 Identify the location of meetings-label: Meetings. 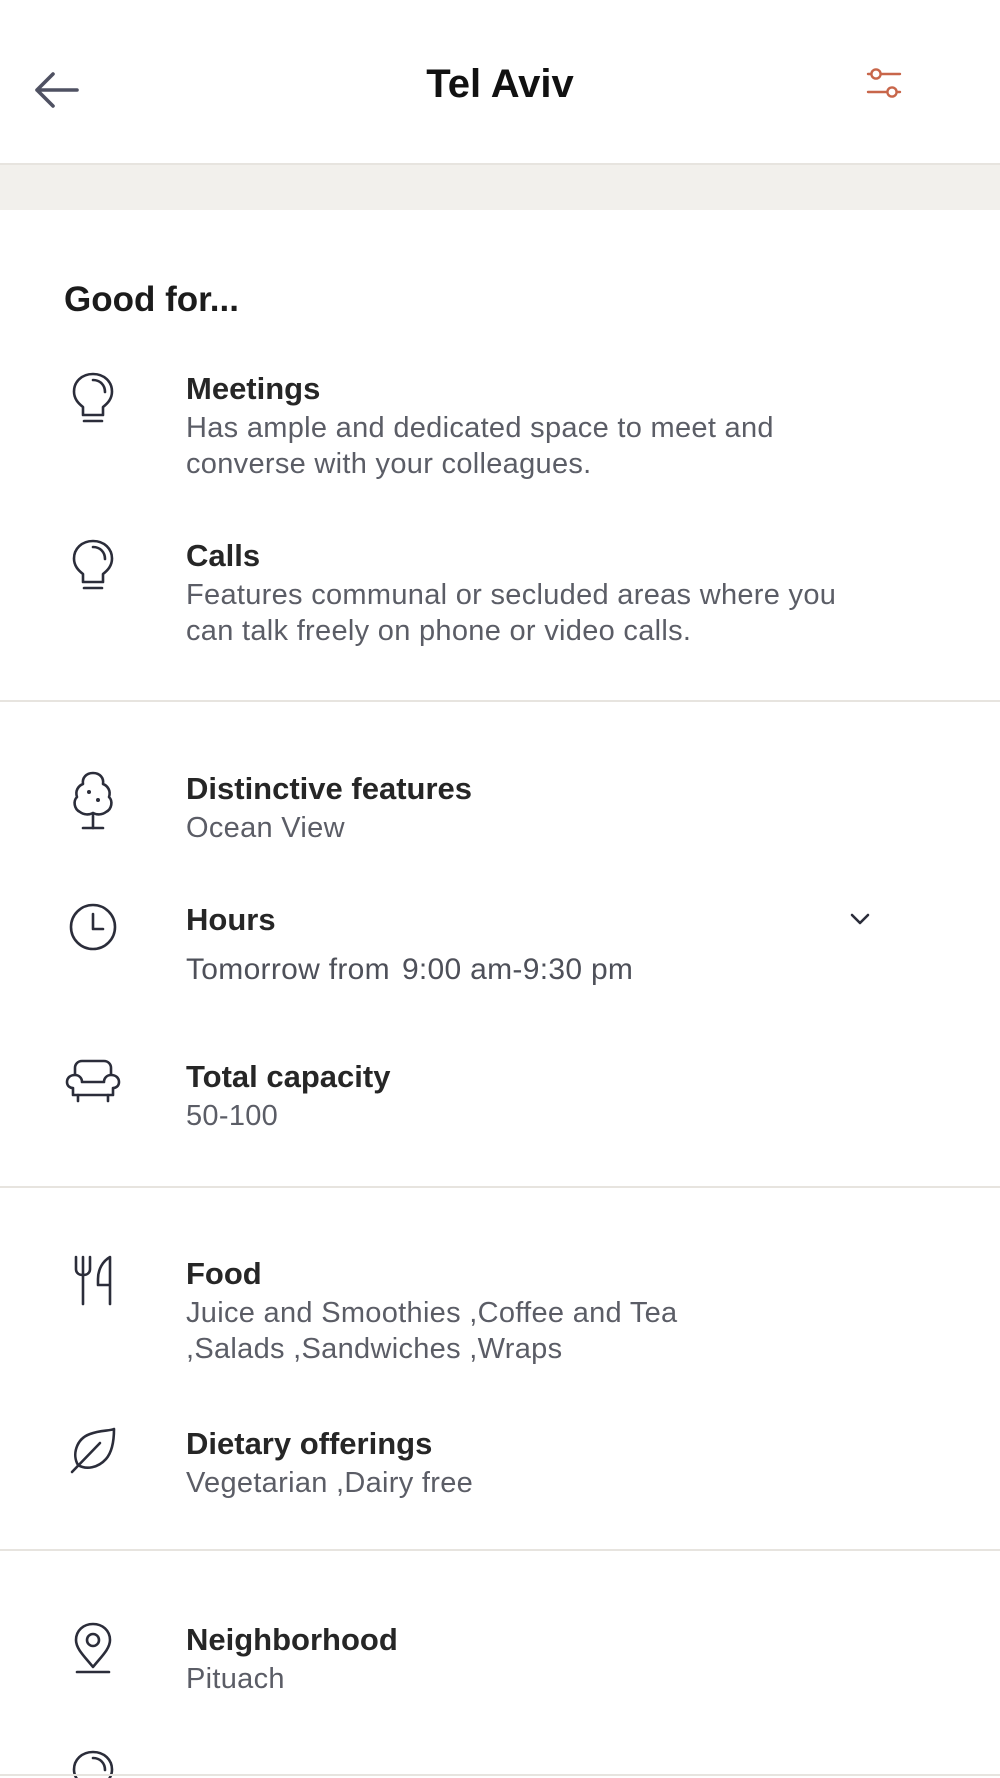
(253, 388).